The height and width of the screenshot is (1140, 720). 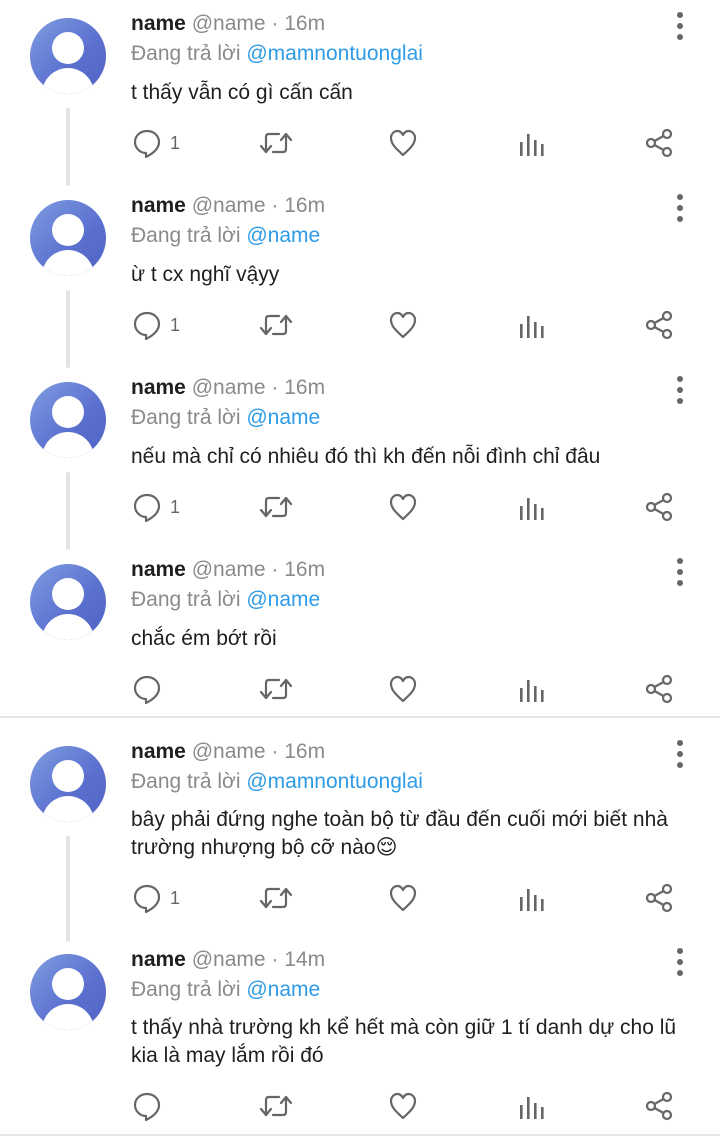 What do you see at coordinates (360, 689) in the screenshot?
I see `action-bar` at bounding box center [360, 689].